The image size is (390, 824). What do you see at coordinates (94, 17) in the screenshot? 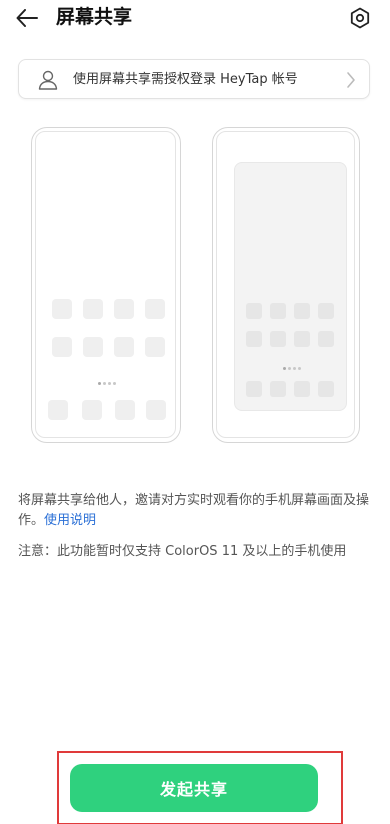
I see `page-title: 屏幕共享` at bounding box center [94, 17].